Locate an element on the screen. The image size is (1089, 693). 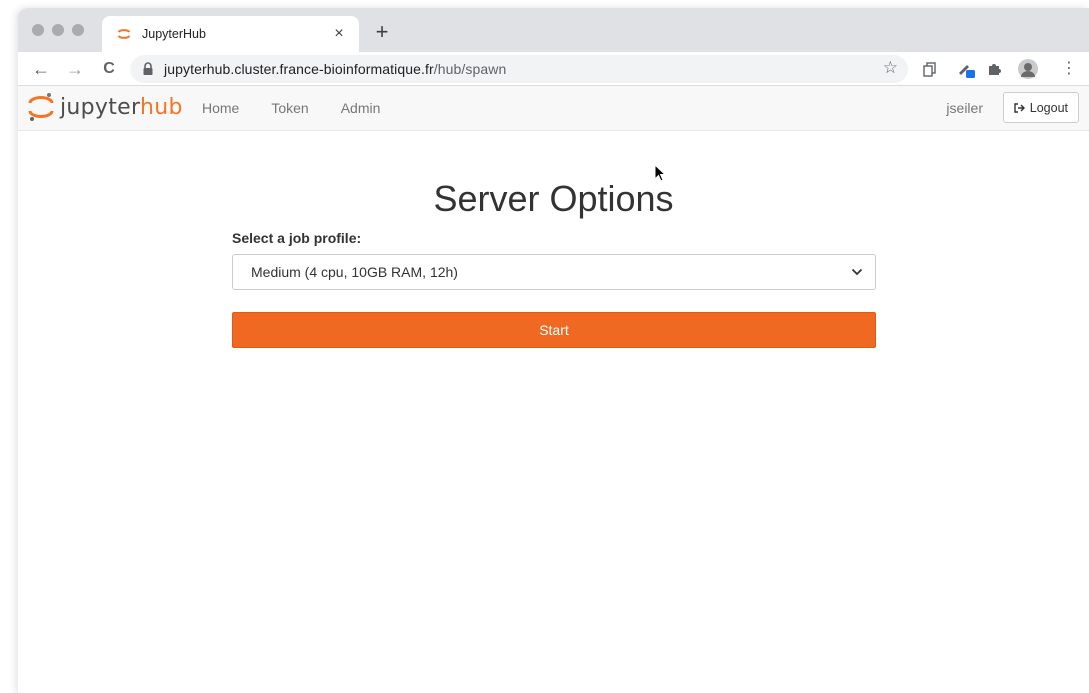
username-label: jseiler is located at coordinates (964, 108).